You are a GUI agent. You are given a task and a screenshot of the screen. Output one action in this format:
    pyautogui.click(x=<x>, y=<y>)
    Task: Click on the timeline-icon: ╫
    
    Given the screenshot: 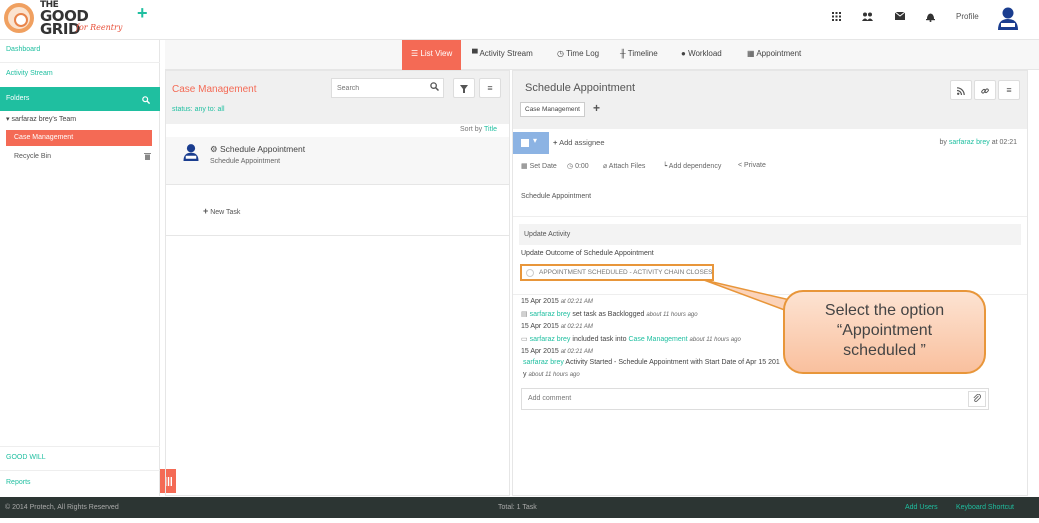 What is the action you would take?
    pyautogui.click(x=623, y=53)
    